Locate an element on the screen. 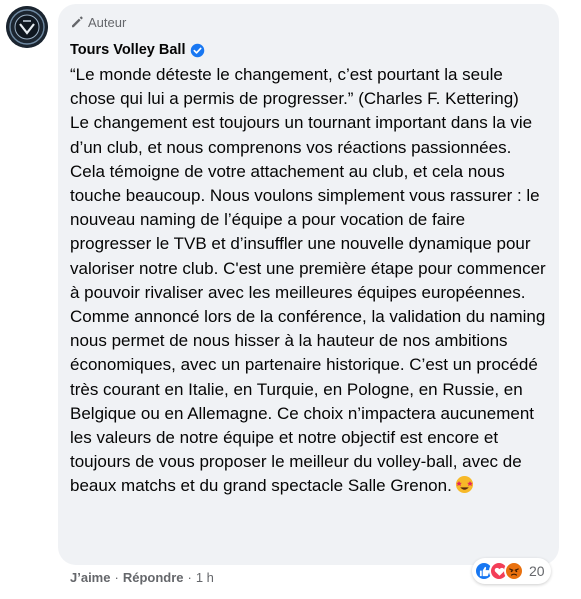 Image resolution: width=581 pixels, height=599 pixels. reactions-summary: 20 is located at coordinates (511, 571).